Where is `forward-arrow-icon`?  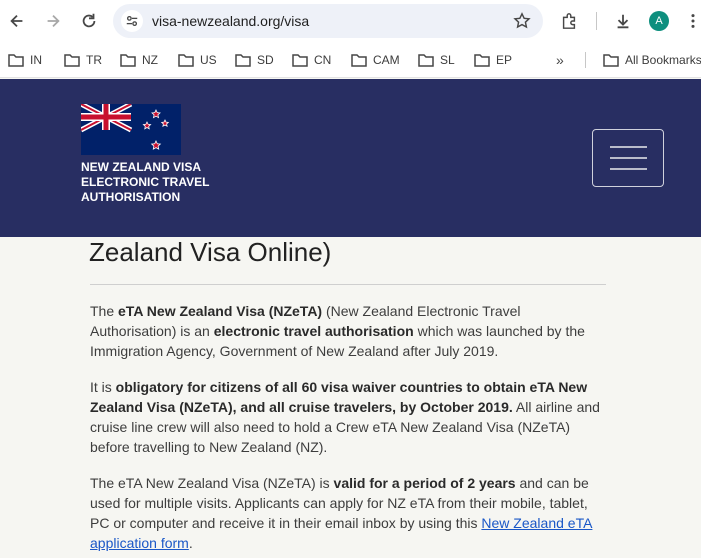 forward-arrow-icon is located at coordinates (53, 21).